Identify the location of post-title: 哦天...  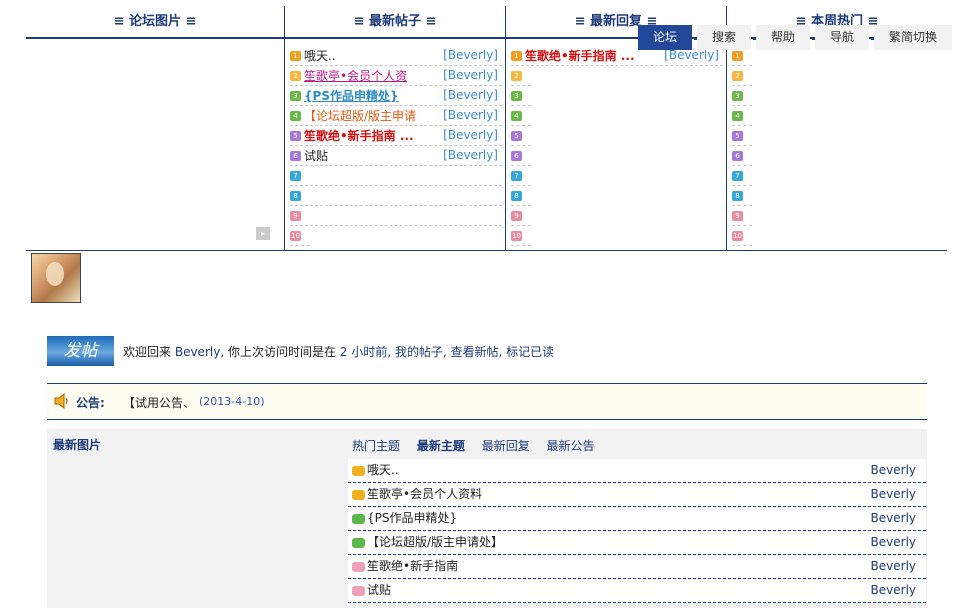
(320, 56).